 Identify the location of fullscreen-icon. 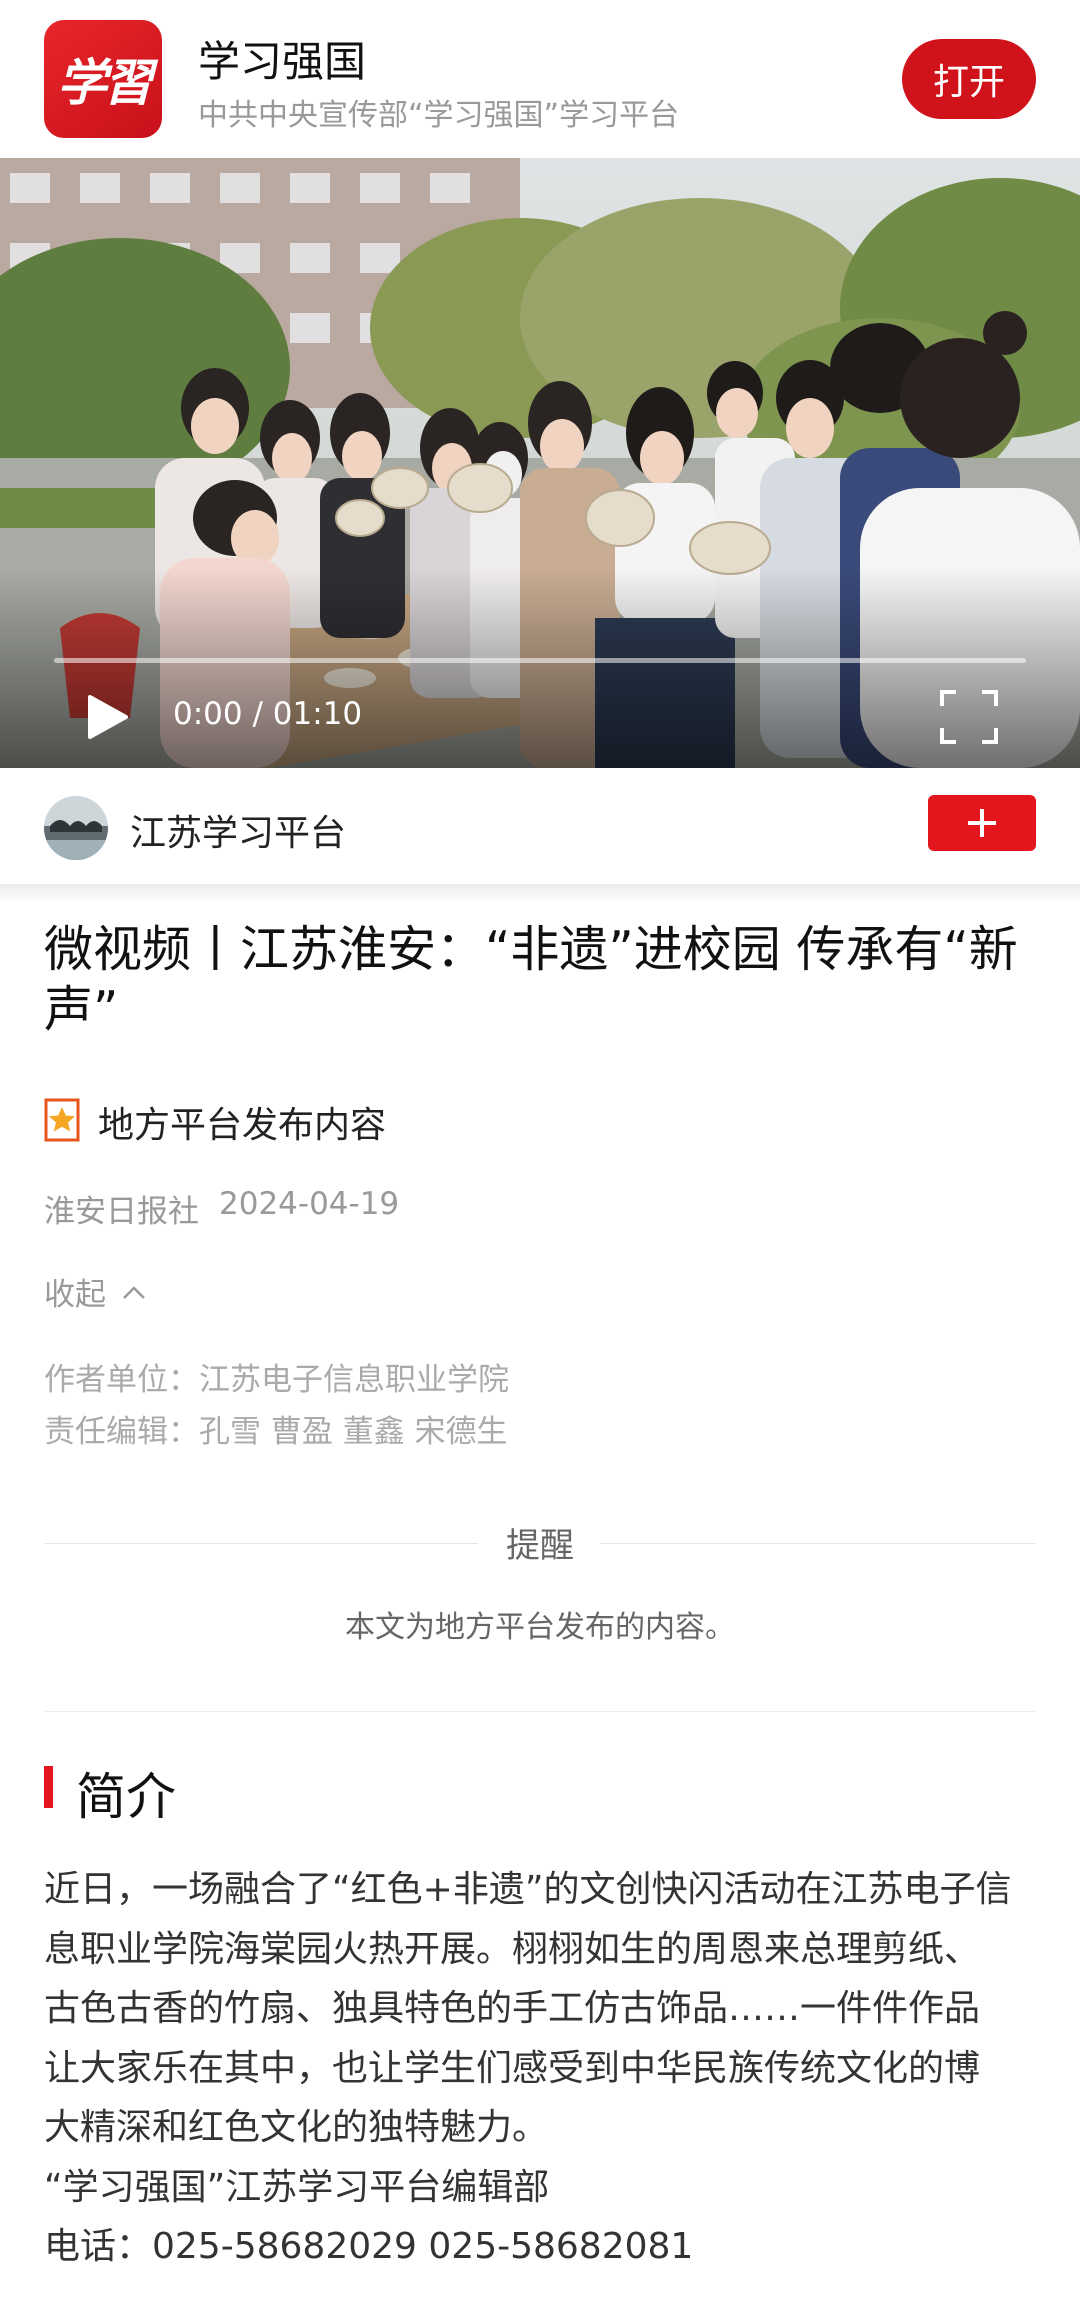
(969, 717).